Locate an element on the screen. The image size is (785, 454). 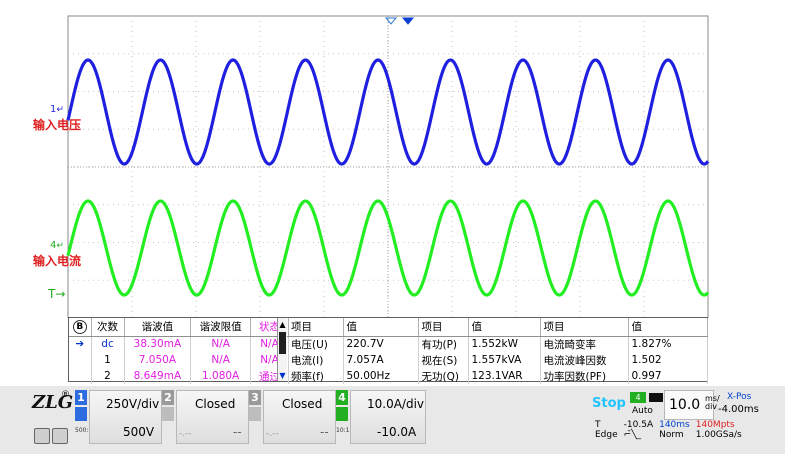
power-item: 有功(P) is located at coordinates (443, 344).